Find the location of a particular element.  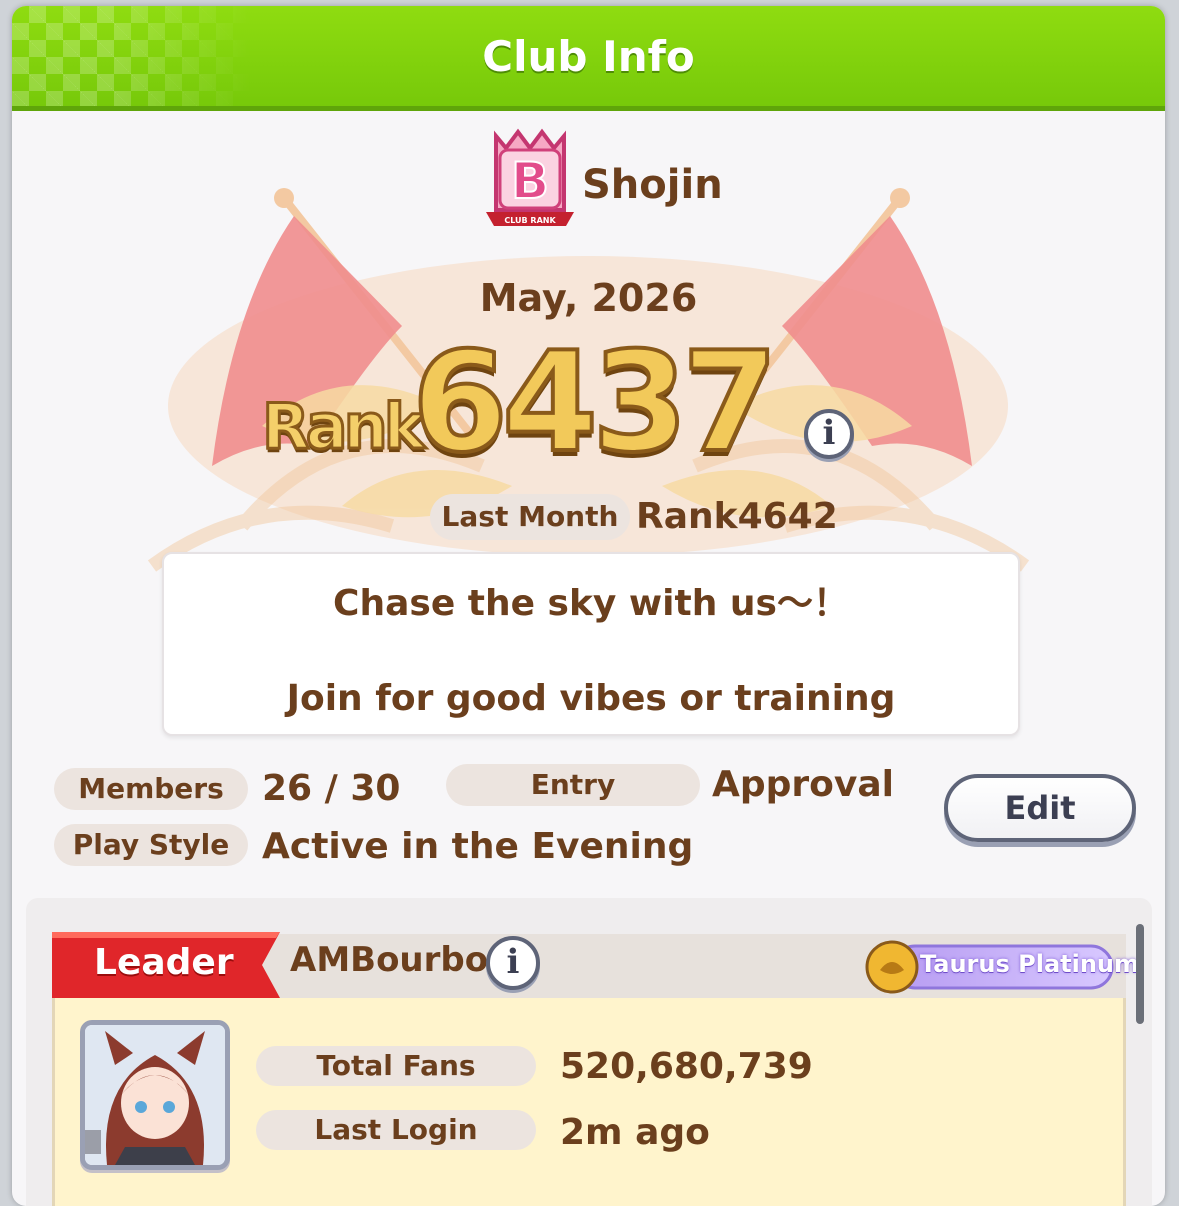

entry-value: Approval is located at coordinates (803, 784).